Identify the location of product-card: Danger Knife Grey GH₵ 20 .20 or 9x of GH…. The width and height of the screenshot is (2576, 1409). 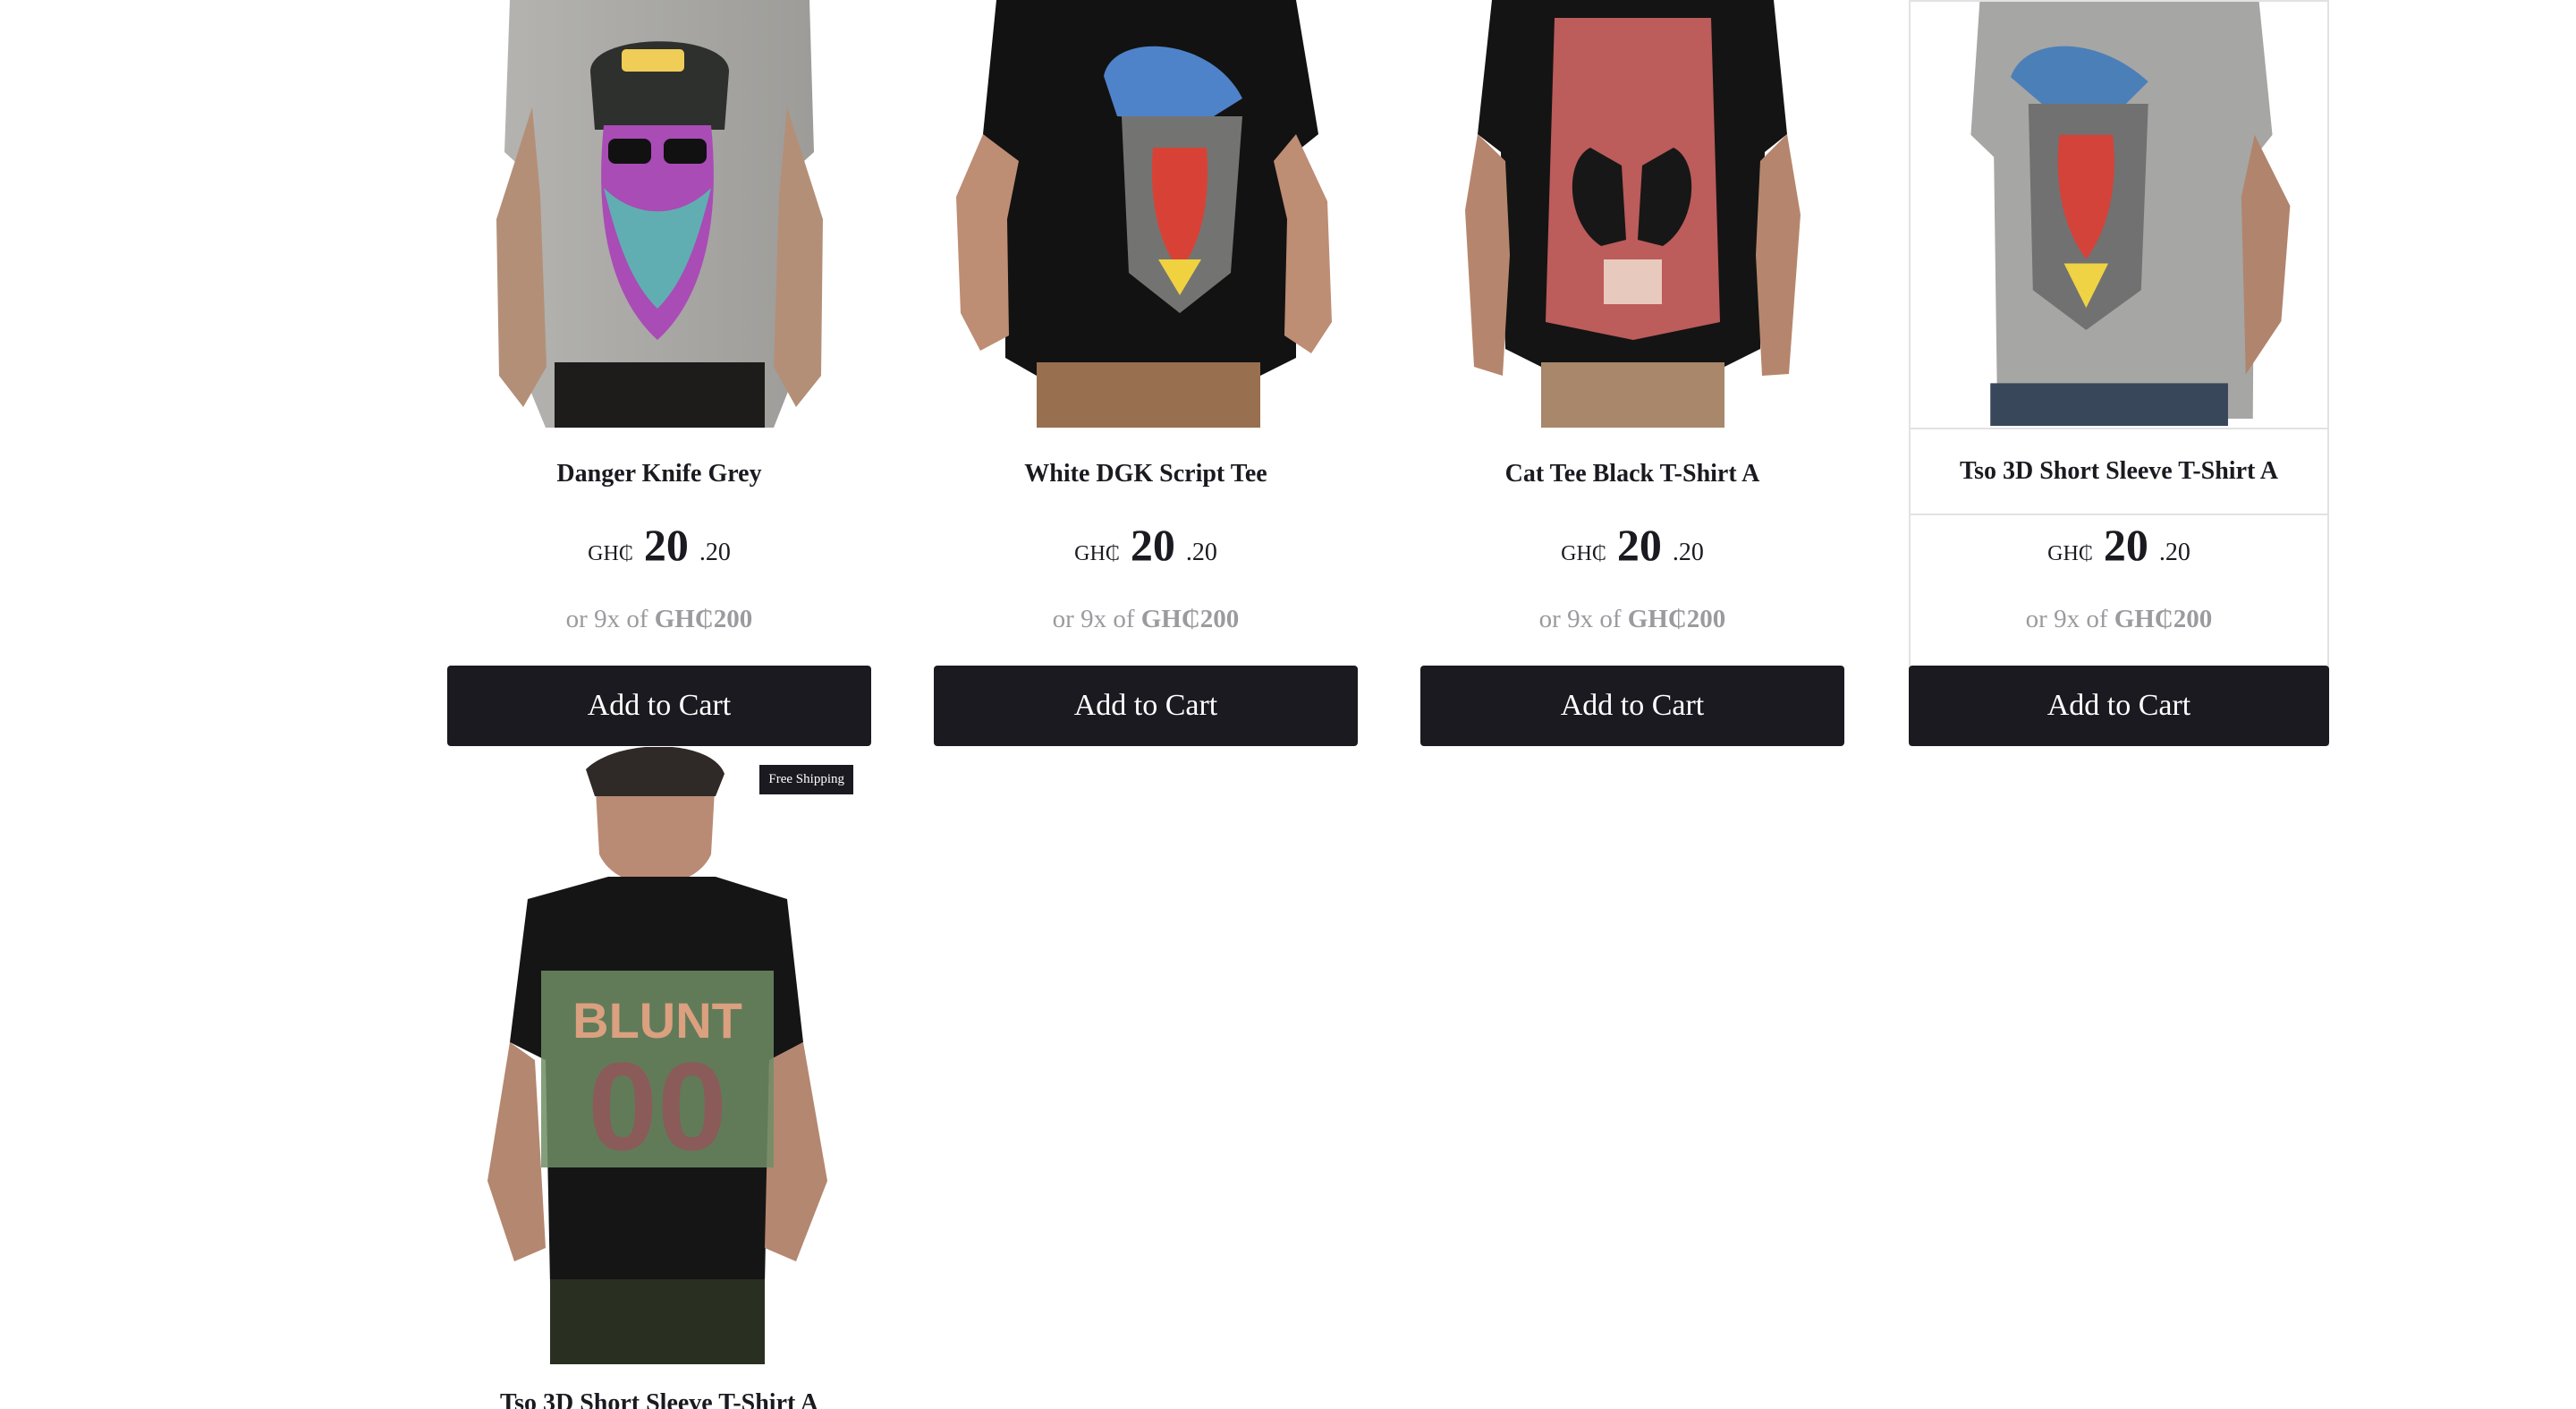
(659, 373).